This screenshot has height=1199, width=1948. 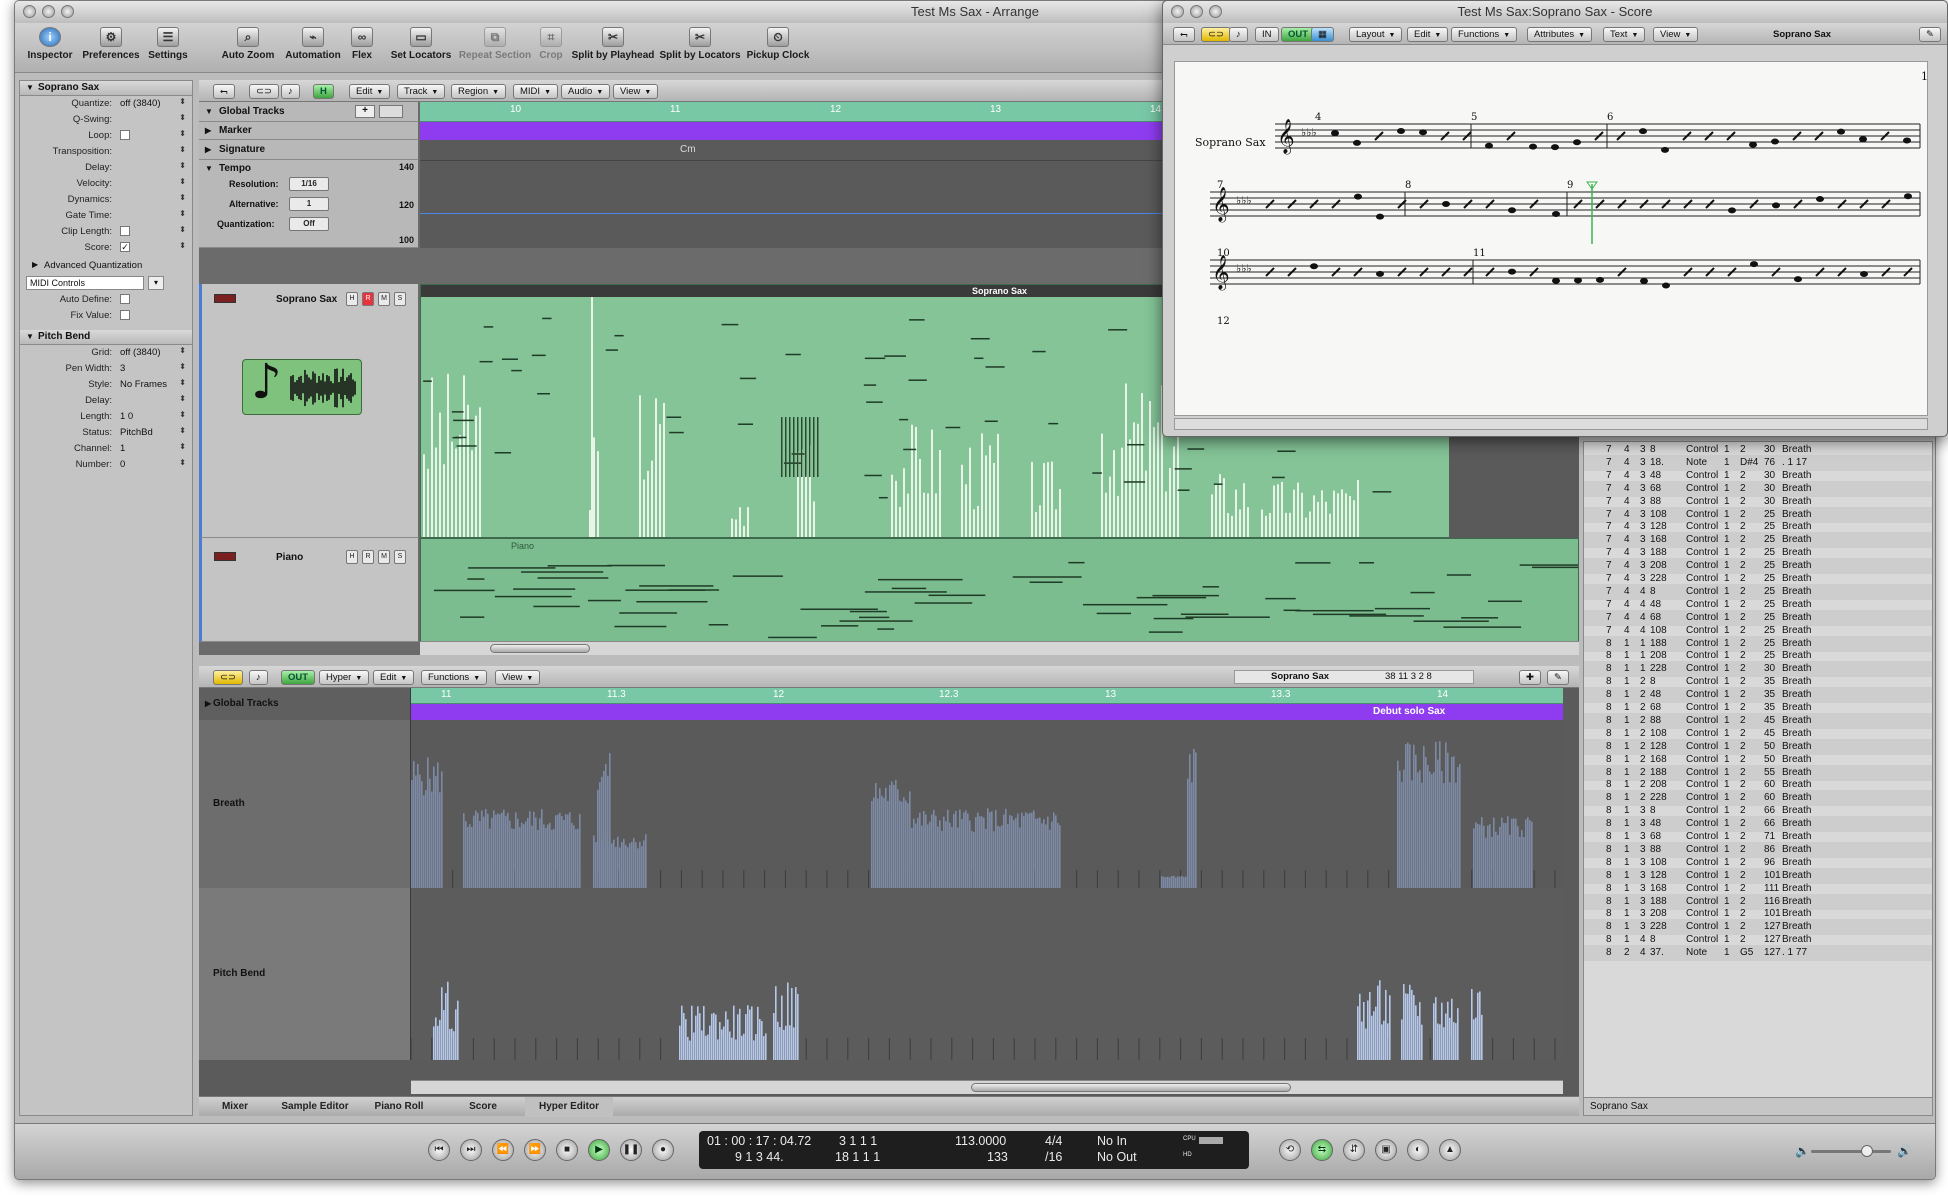 What do you see at coordinates (305, 804) in the screenshot?
I see `breath-lane-label: Breath` at bounding box center [305, 804].